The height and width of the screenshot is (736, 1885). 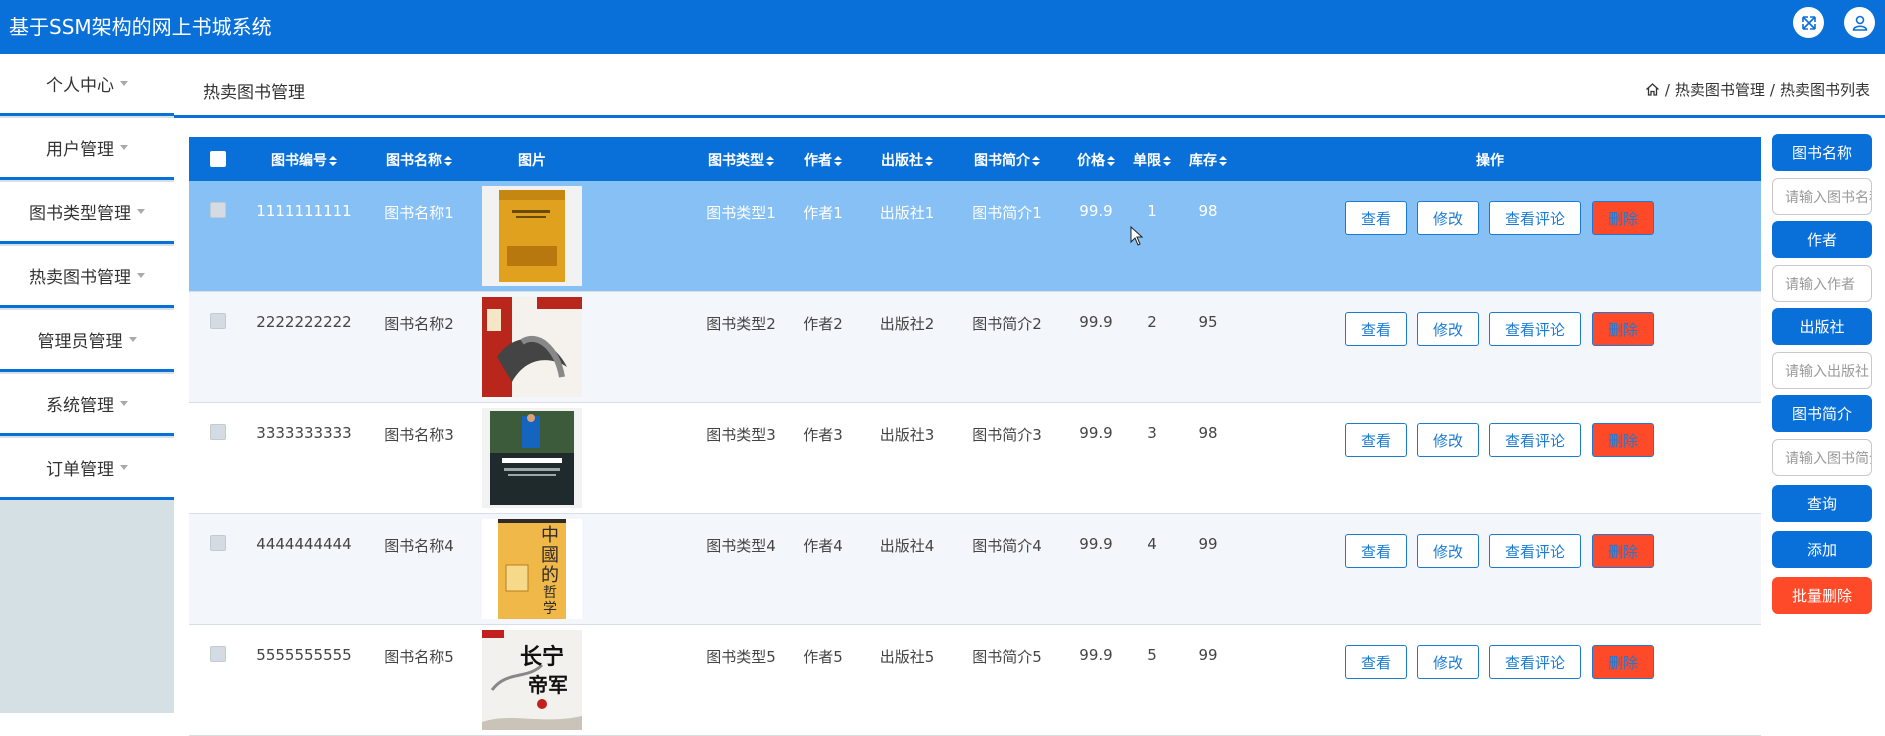 I want to click on column-header-intro: 图书简介, so click(x=1007, y=160).